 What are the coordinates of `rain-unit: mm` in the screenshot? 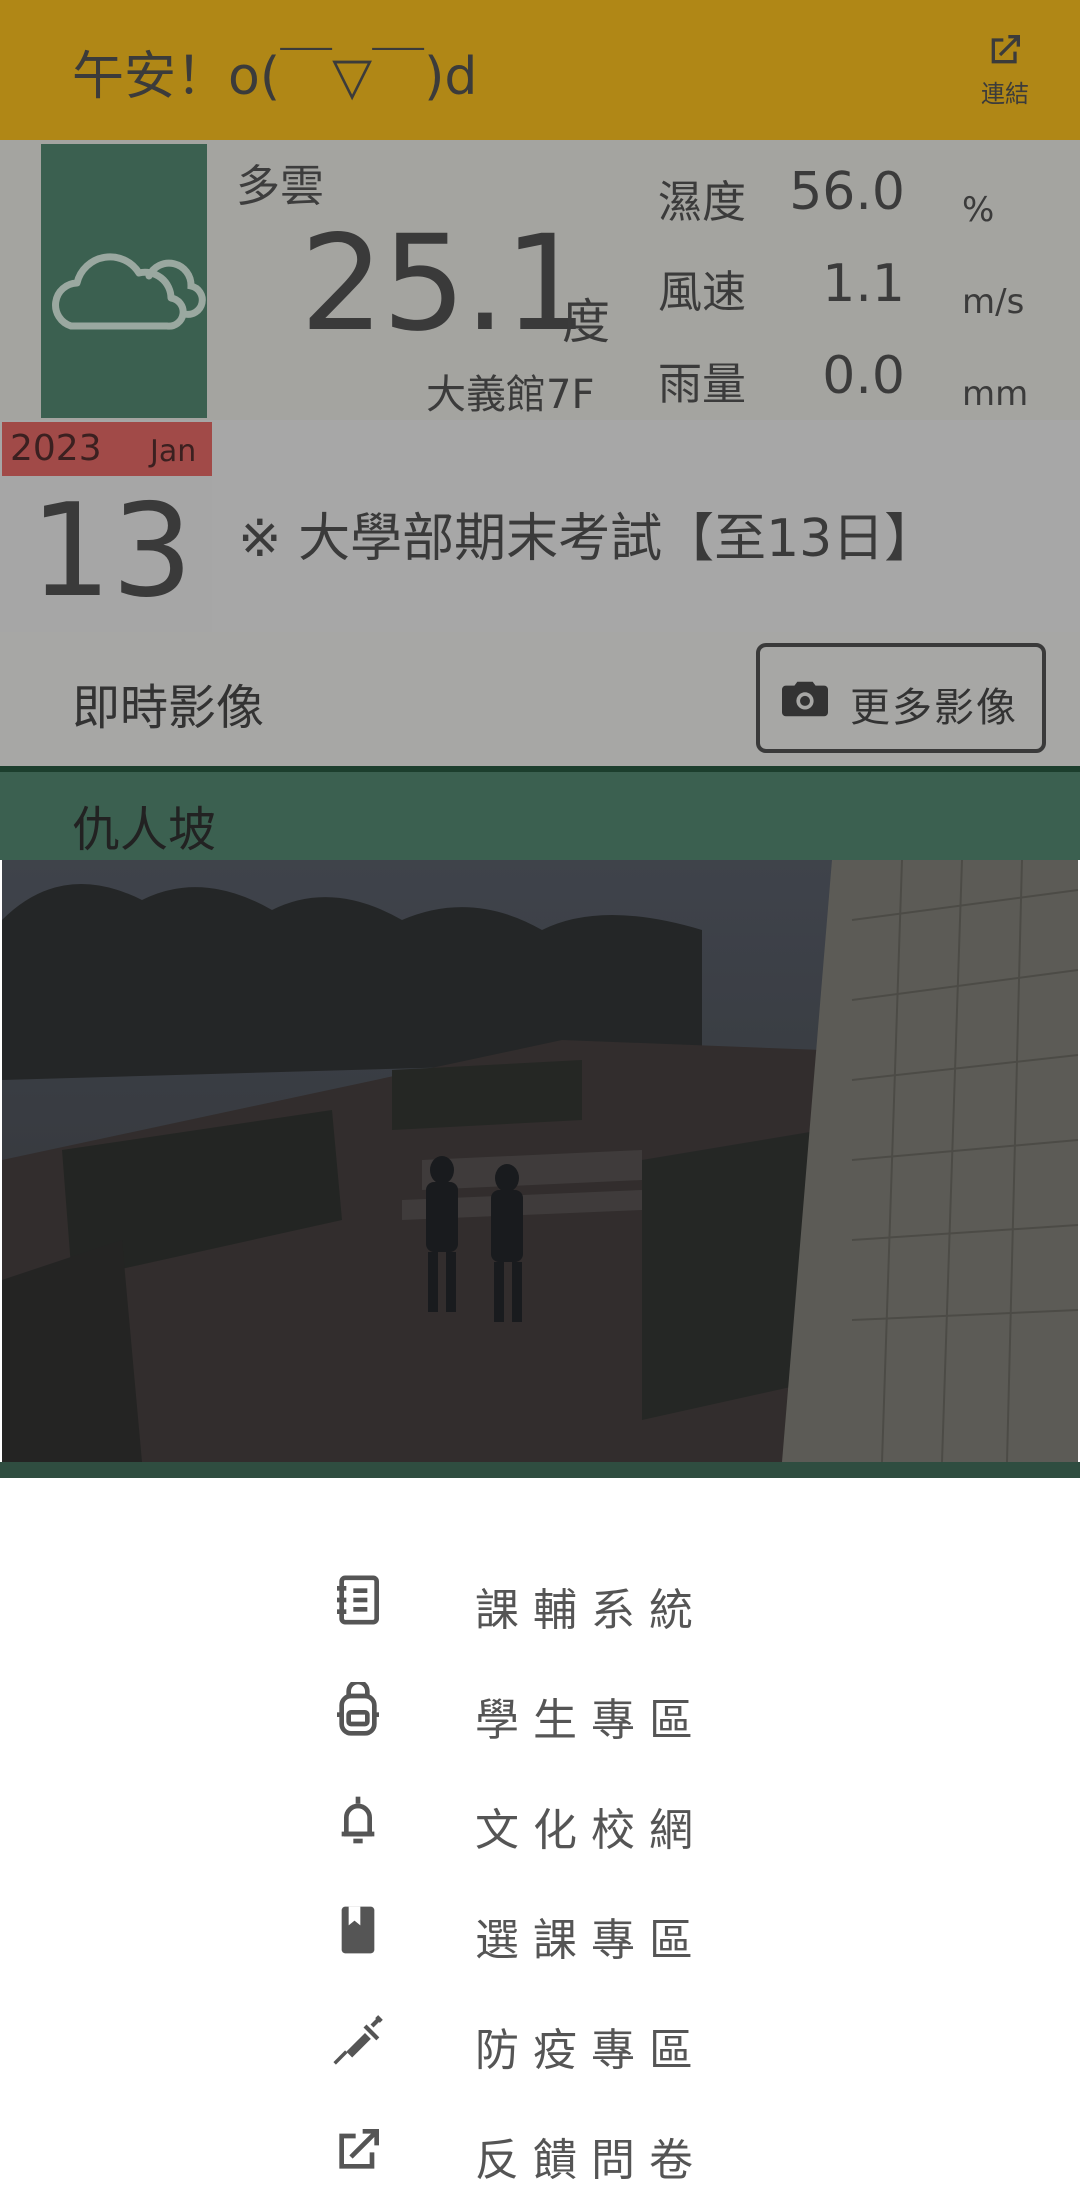 It's located at (995, 394).